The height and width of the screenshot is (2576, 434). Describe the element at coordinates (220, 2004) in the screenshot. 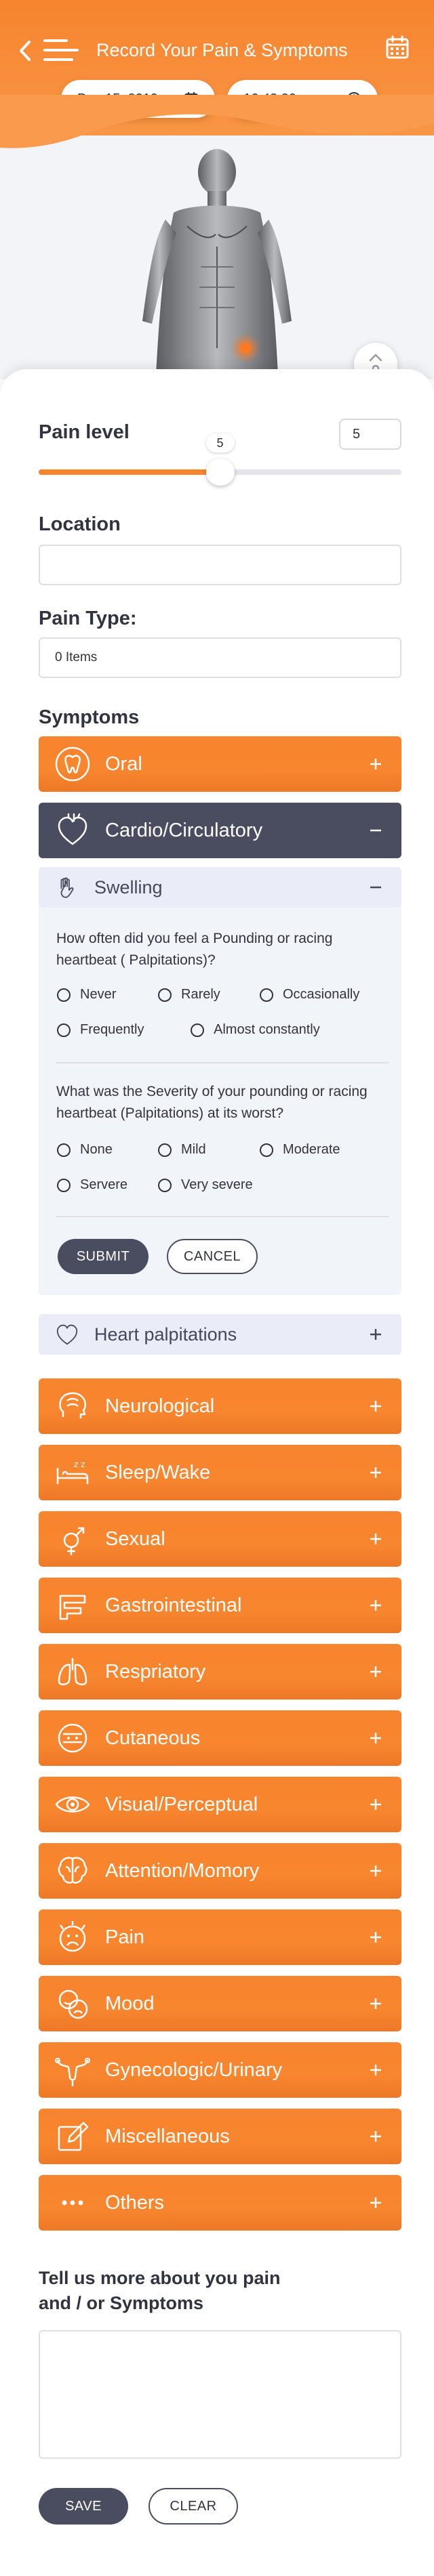

I see `accordion-mood: Mood` at that location.